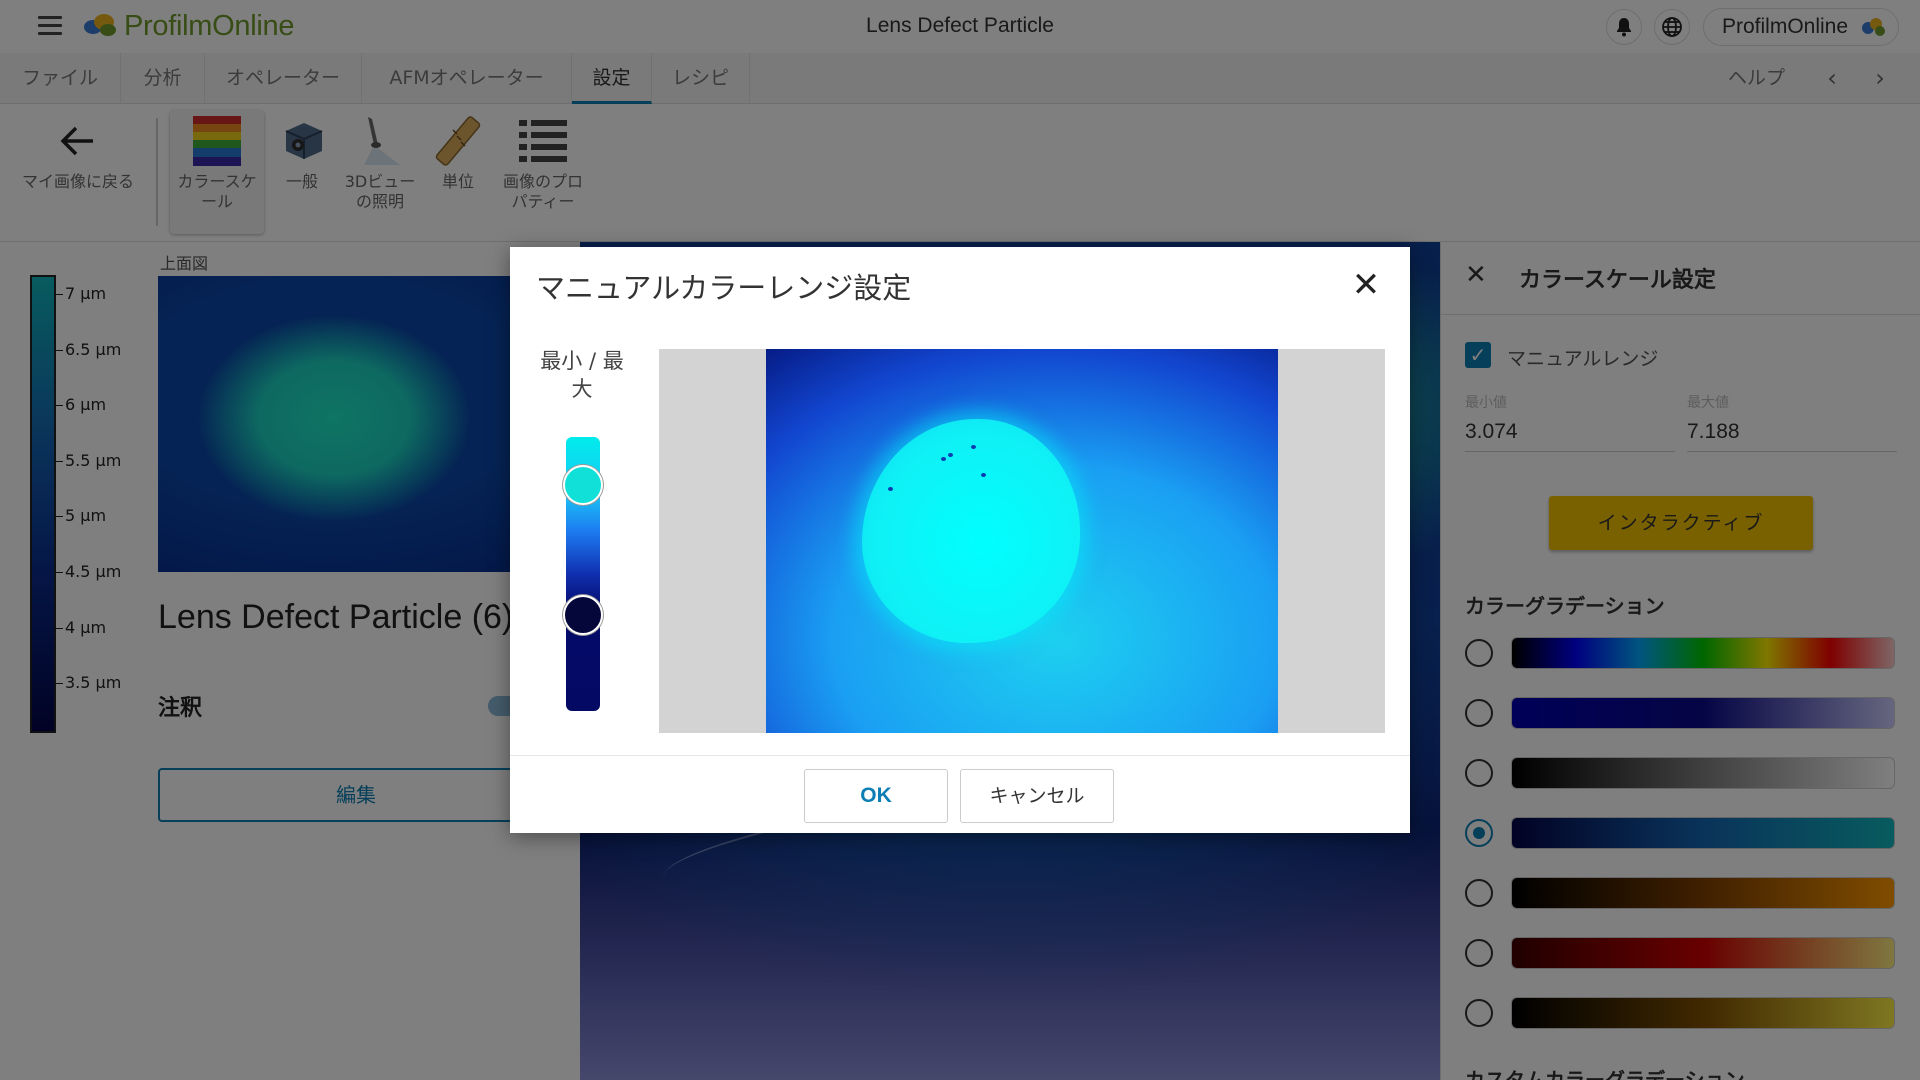  I want to click on preview-area, so click(1022, 541).